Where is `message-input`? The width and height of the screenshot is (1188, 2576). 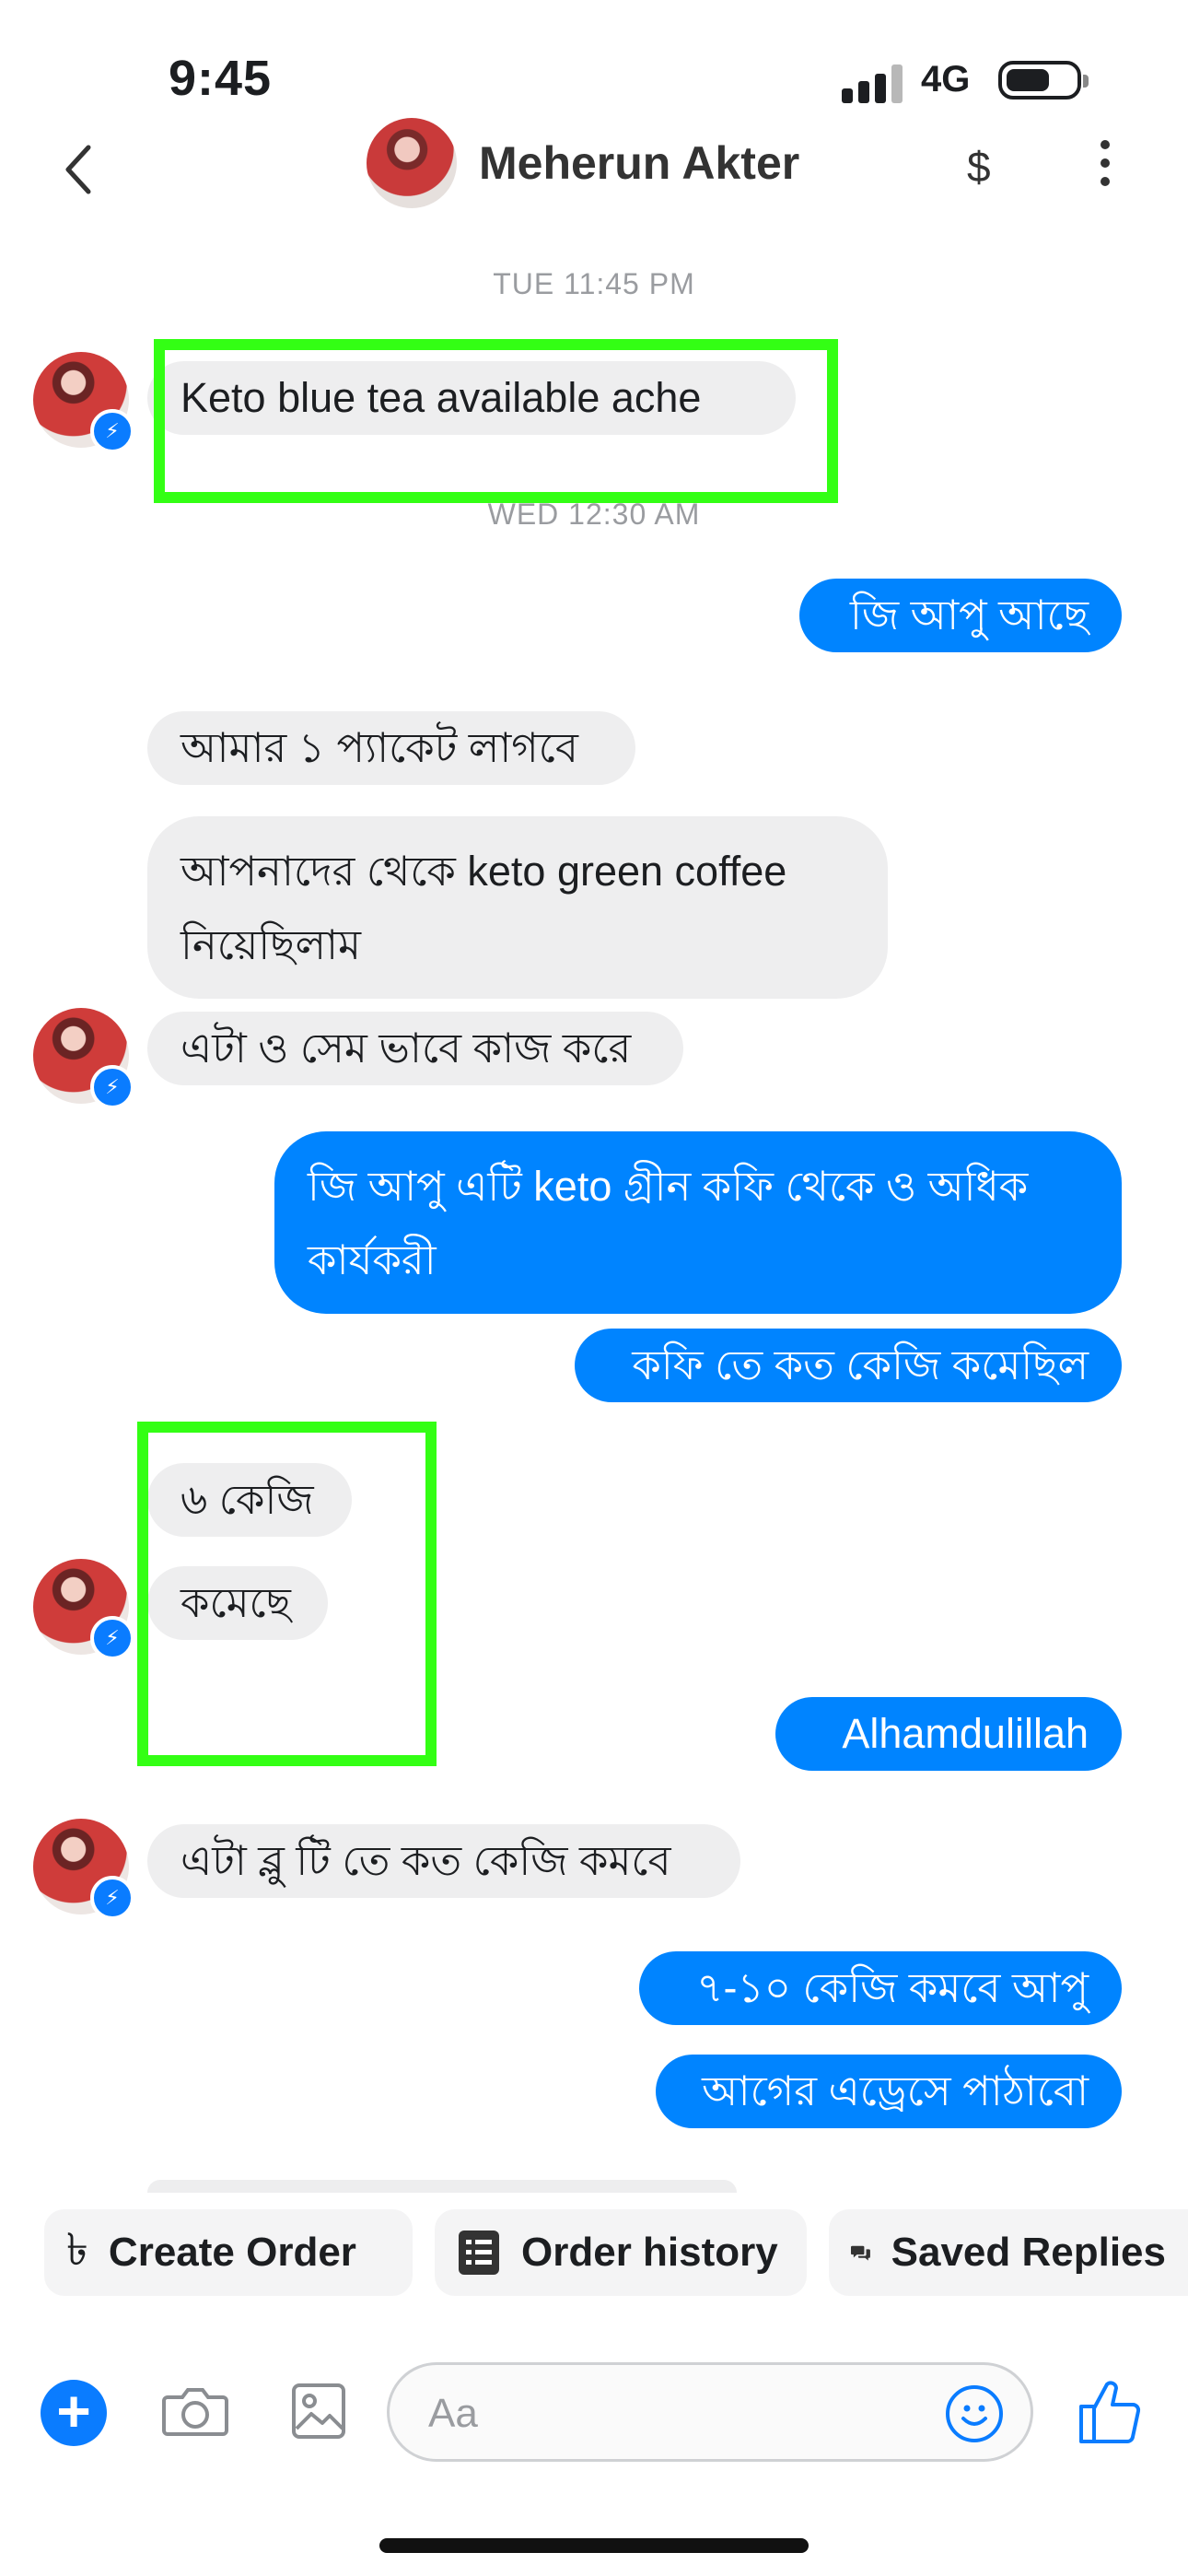
message-input is located at coordinates (686, 2413).